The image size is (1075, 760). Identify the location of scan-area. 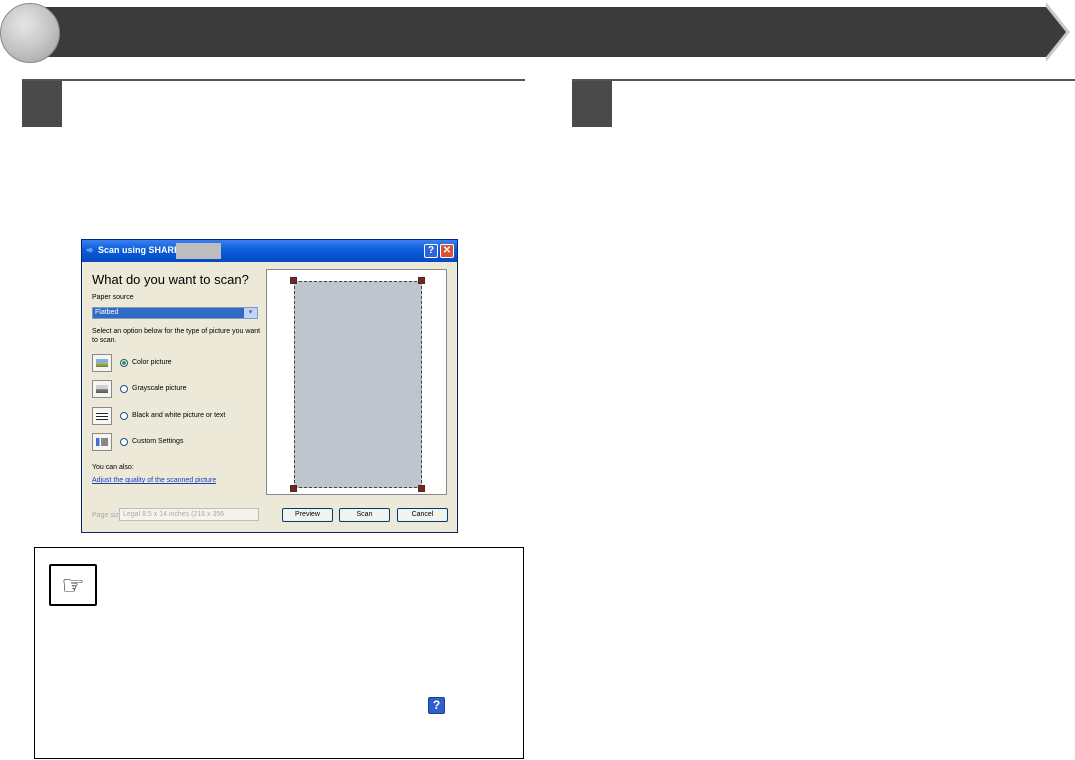
(358, 384).